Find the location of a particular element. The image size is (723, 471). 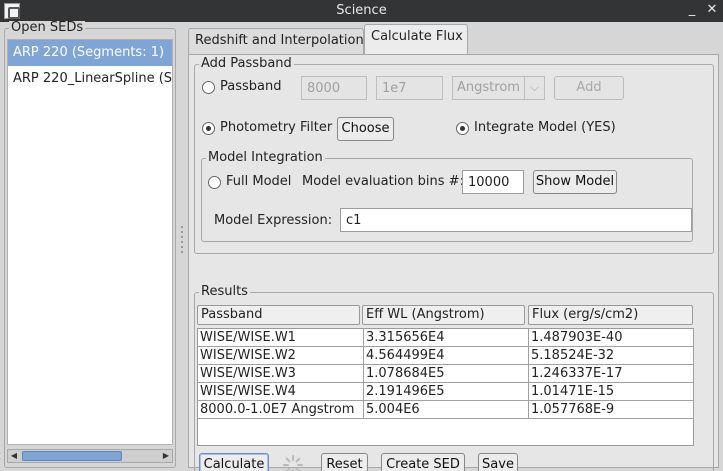

model-expression-label: Model Expression: is located at coordinates (273, 220).